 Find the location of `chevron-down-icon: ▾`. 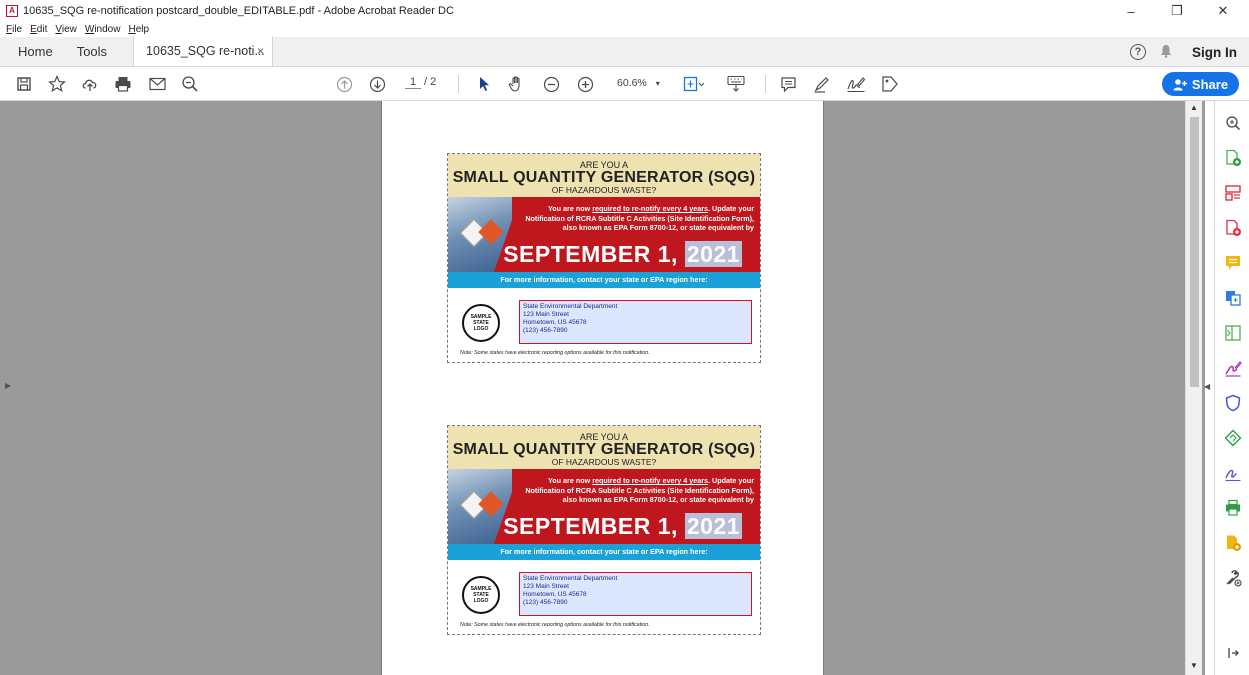

chevron-down-icon: ▾ is located at coordinates (657, 83).